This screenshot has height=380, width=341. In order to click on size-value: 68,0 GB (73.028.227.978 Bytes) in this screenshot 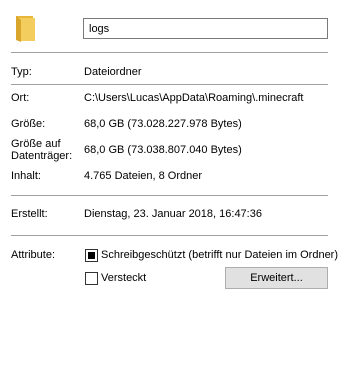, I will do `click(163, 124)`.